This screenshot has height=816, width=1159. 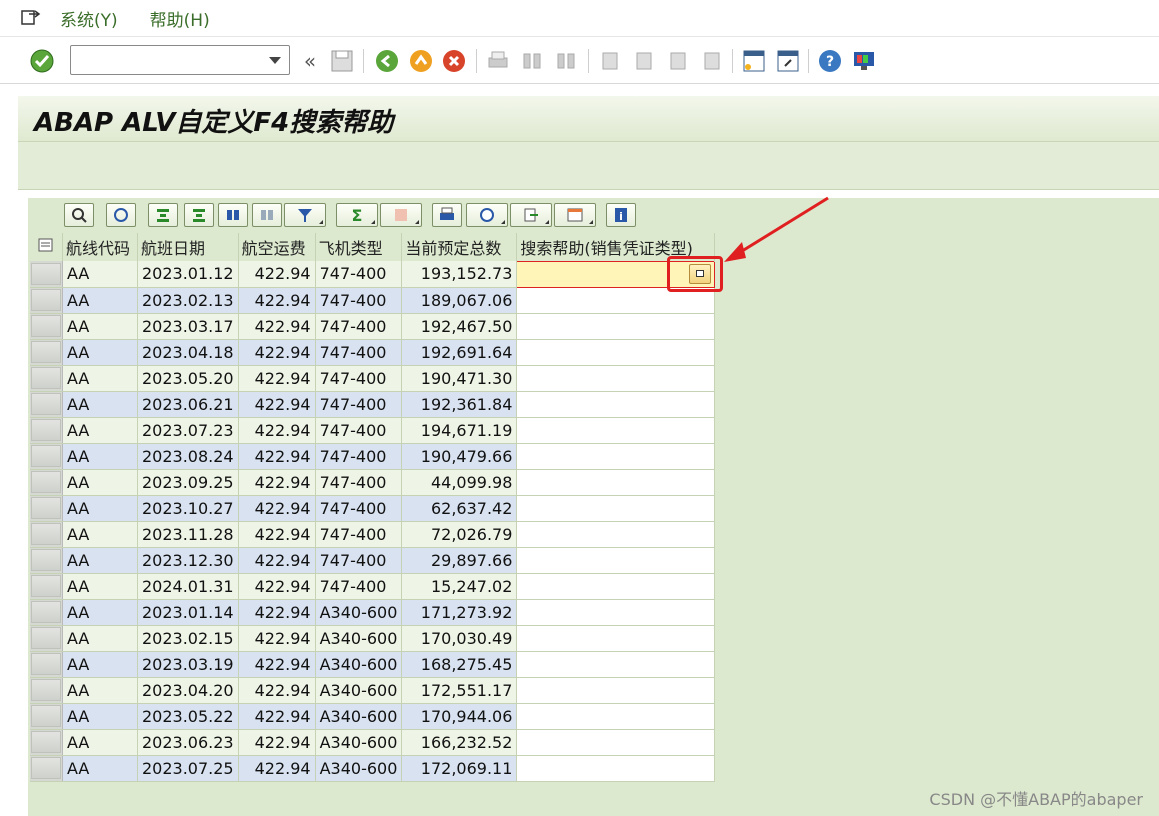 What do you see at coordinates (830, 61) in the screenshot?
I see `help-icon: ?` at bounding box center [830, 61].